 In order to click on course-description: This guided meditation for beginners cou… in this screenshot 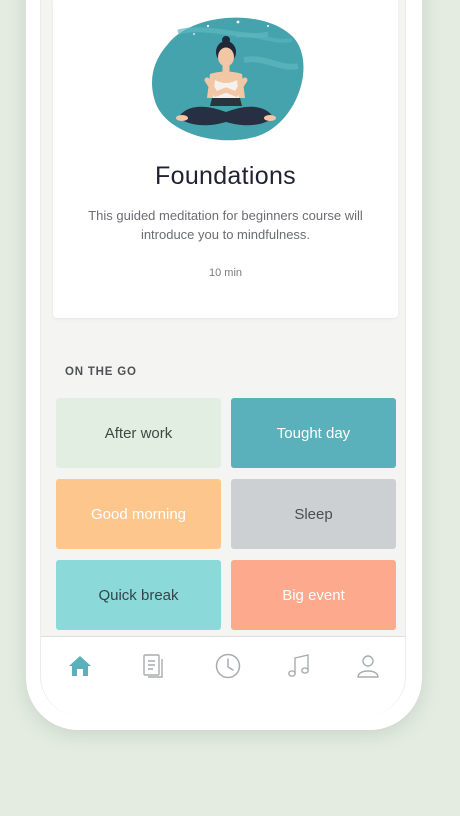, I will do `click(225, 225)`.